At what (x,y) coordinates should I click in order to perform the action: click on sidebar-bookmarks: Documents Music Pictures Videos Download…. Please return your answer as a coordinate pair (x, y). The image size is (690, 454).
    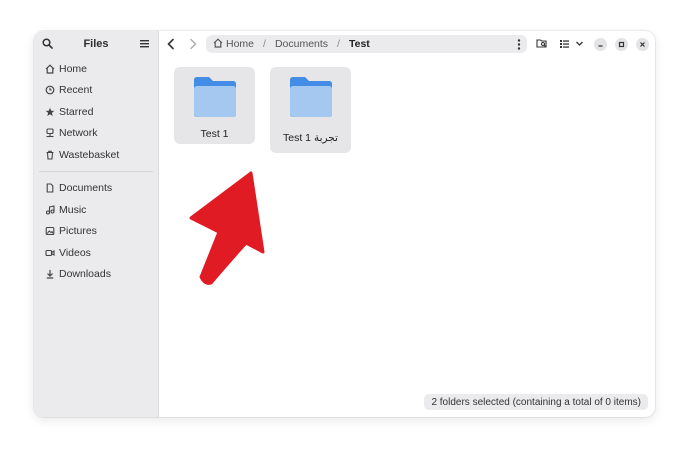
    Looking at the image, I should click on (96, 232).